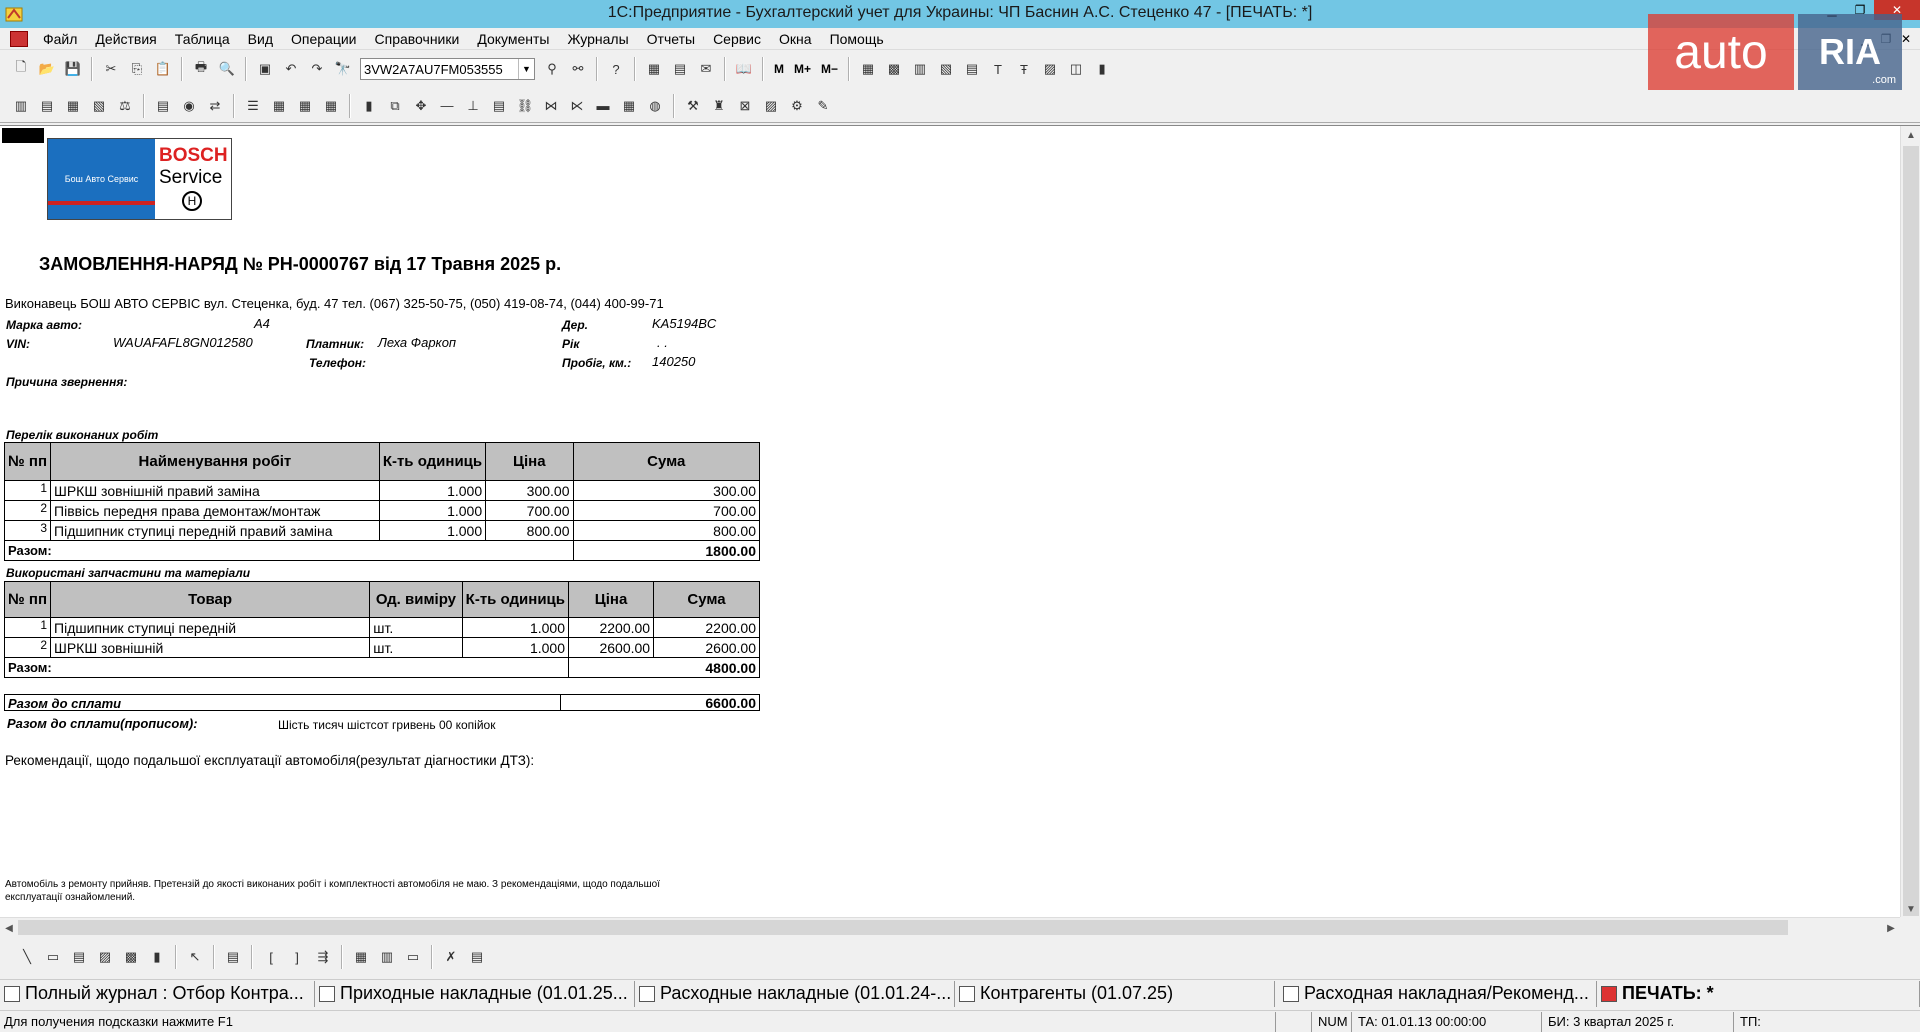 The width and height of the screenshot is (1920, 1032). I want to click on memory-button: M, so click(779, 69).